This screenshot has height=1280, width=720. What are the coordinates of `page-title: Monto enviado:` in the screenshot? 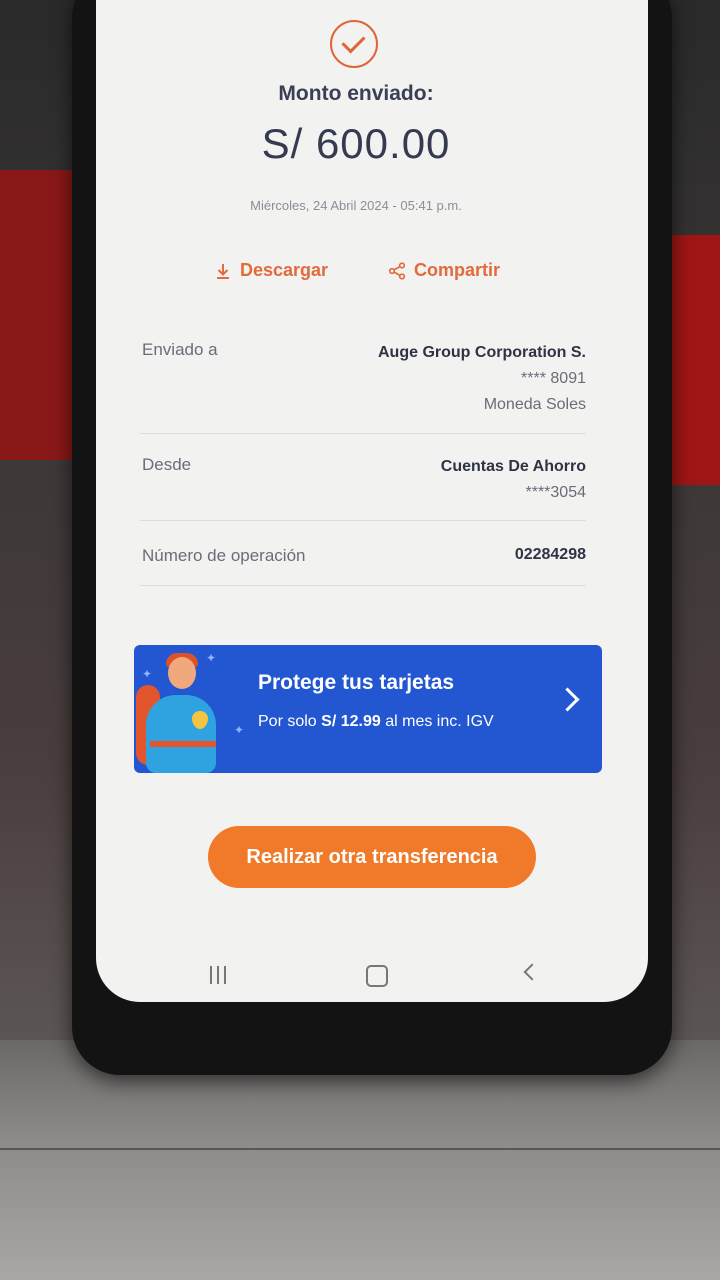 It's located at (356, 93).